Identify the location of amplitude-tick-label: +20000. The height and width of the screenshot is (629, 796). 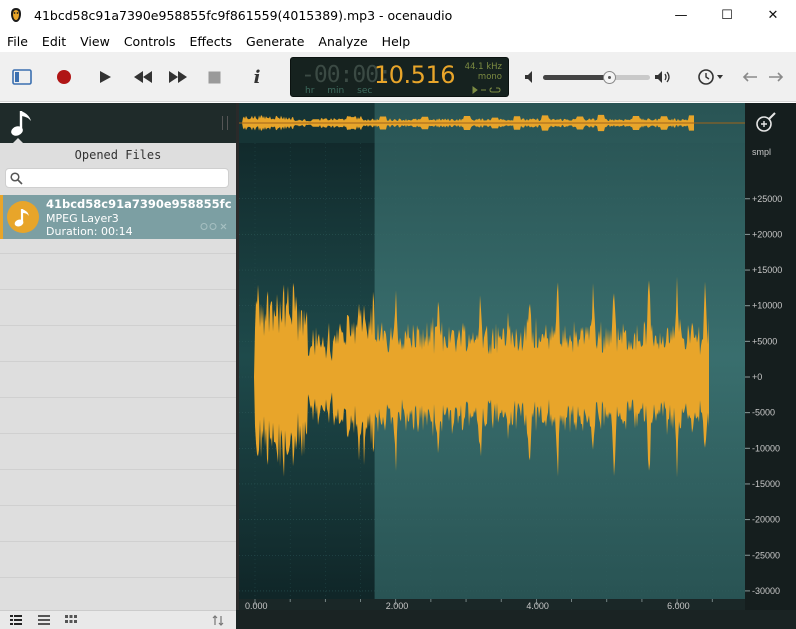
(767, 234).